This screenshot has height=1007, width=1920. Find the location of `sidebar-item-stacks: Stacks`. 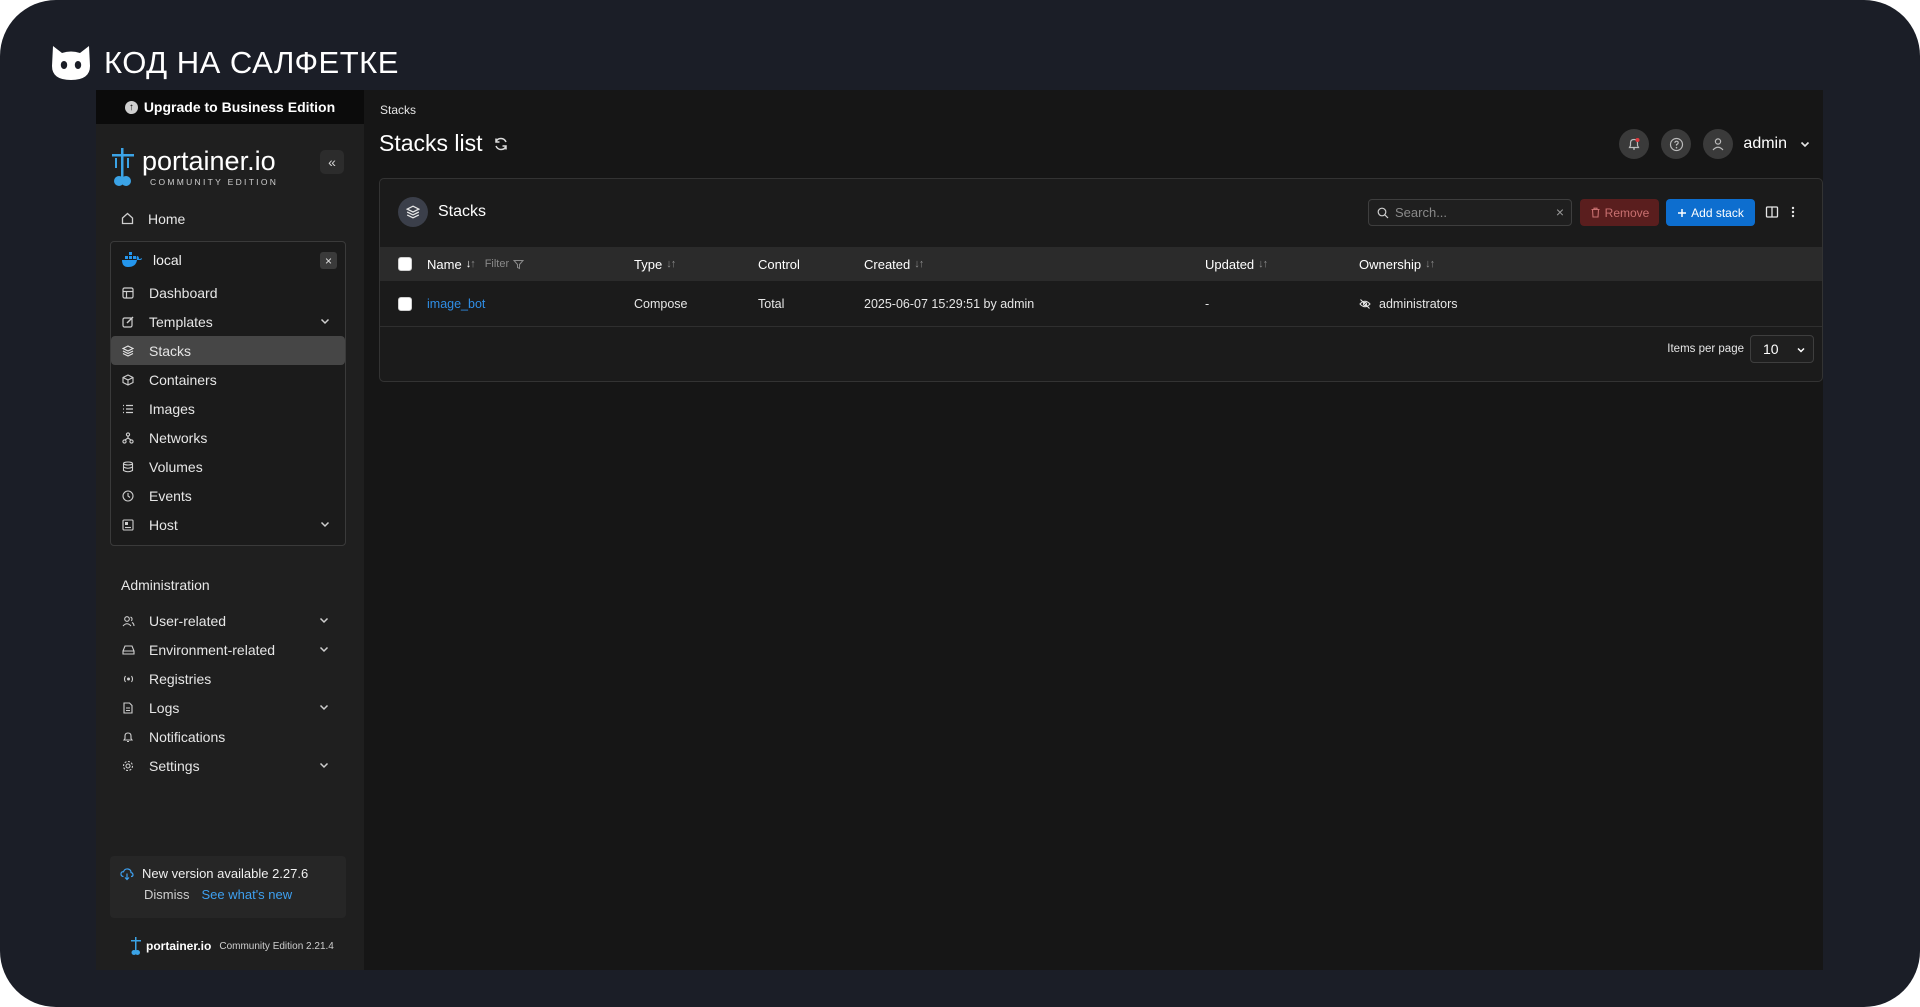

sidebar-item-stacks: Stacks is located at coordinates (228, 350).